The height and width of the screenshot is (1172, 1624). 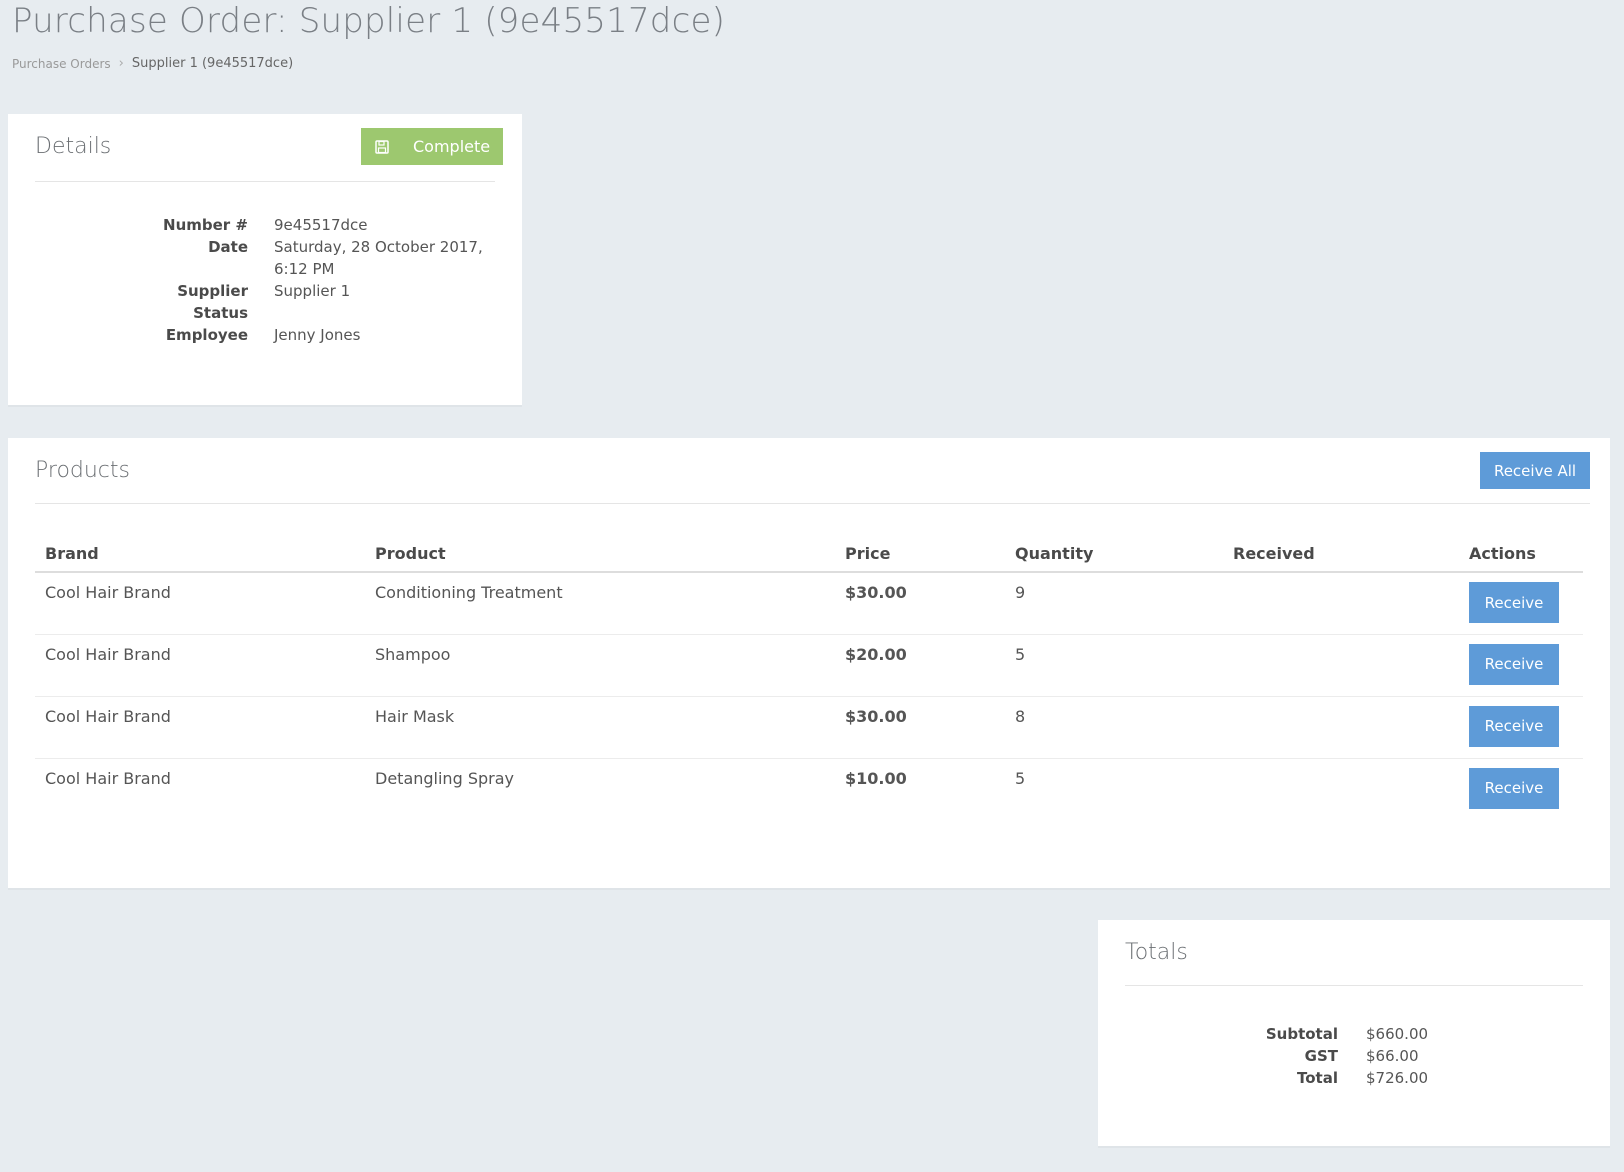 I want to click on totals-title: Totals, so click(x=1156, y=952).